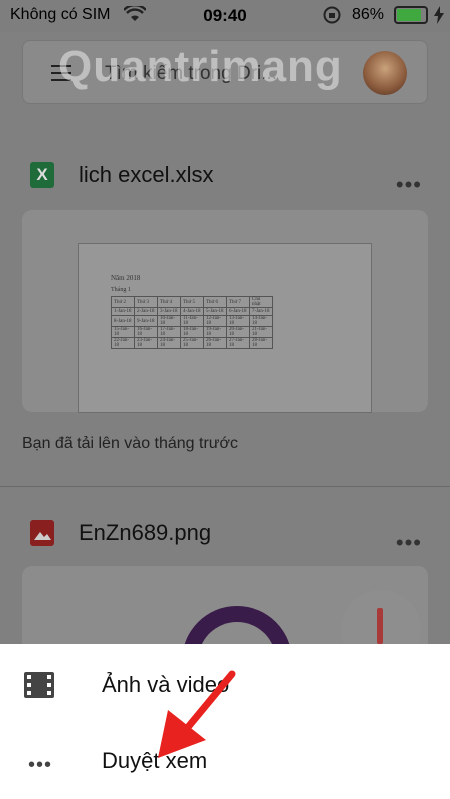 The height and width of the screenshot is (799, 450). I want to click on status-bar: Không có SIM 09:40 86%, so click(225, 16).